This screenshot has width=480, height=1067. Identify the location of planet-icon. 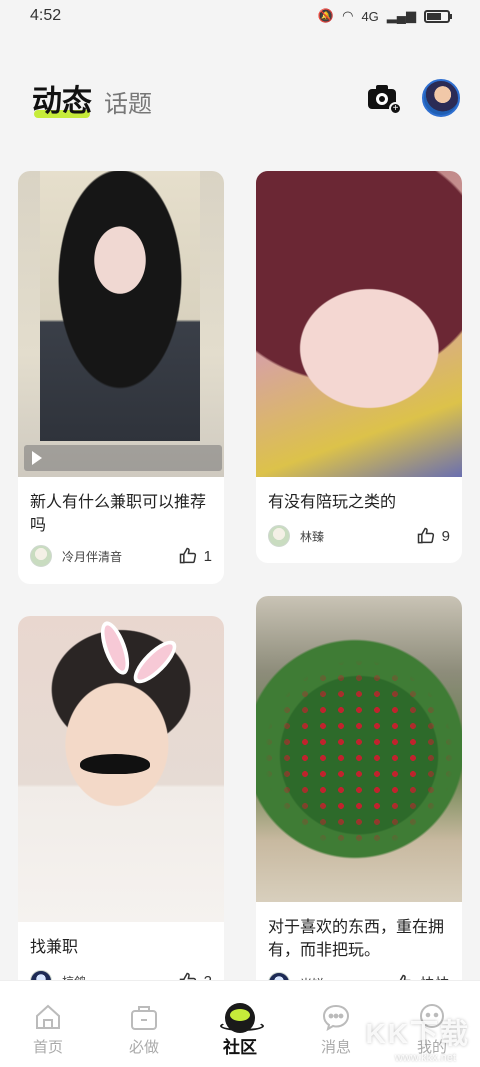
(242, 1018).